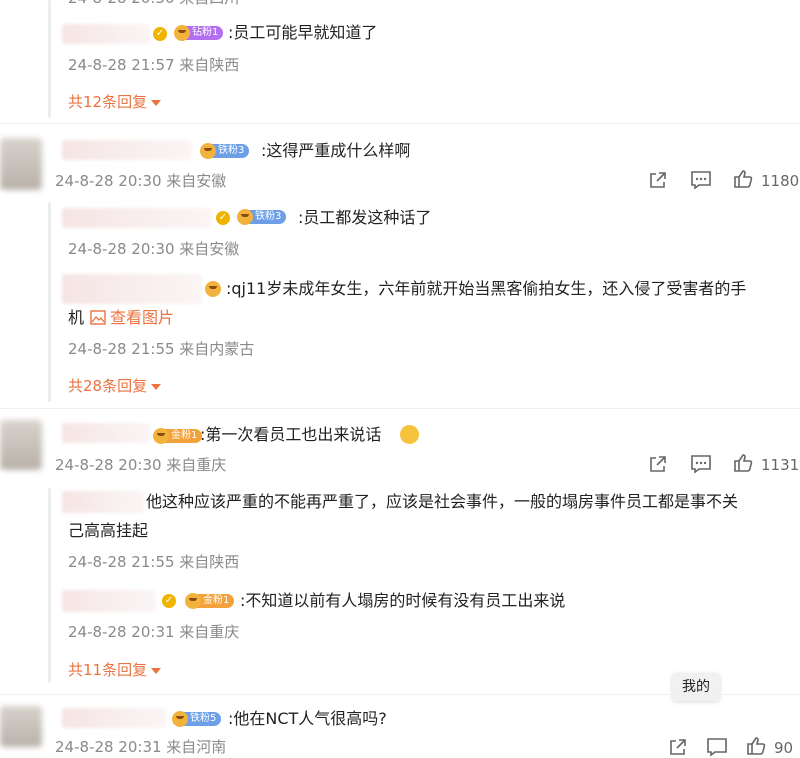 This screenshot has width=800, height=758. Describe the element at coordinates (108, 386) in the screenshot. I see `expand-replies-label: 共28条回复` at that location.